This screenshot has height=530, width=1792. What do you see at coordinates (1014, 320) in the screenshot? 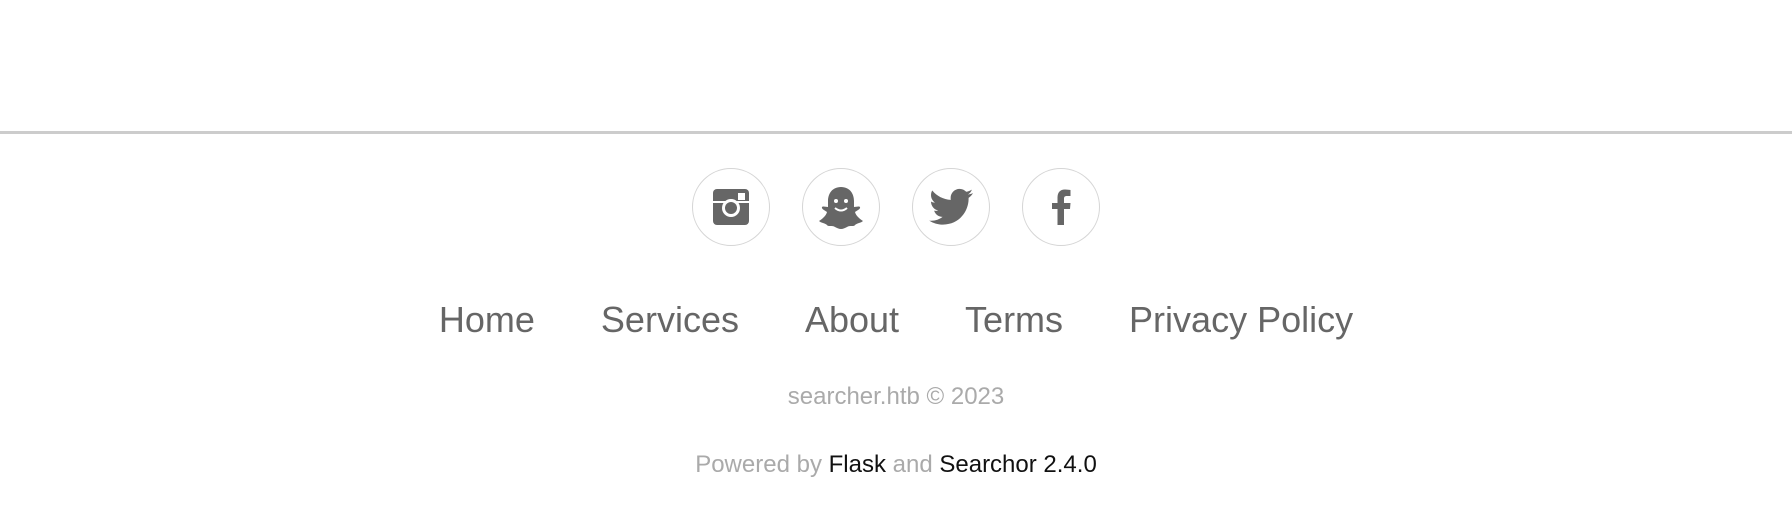
I see `footer-link-terms: Terms` at bounding box center [1014, 320].